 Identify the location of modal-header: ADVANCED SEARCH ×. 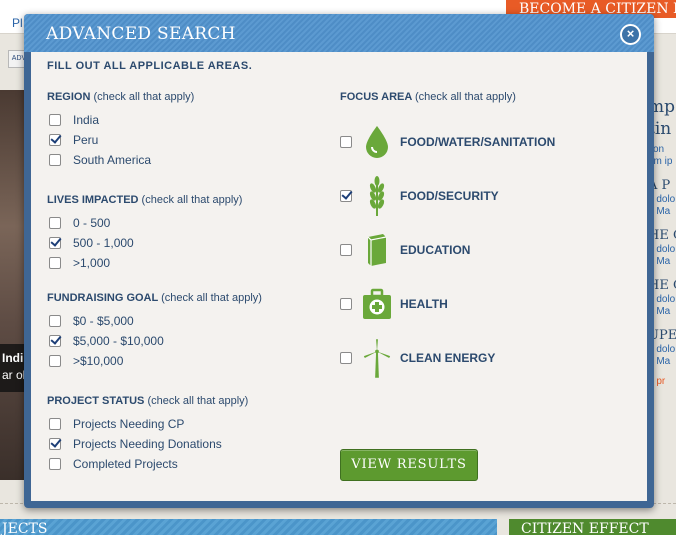
(339, 33).